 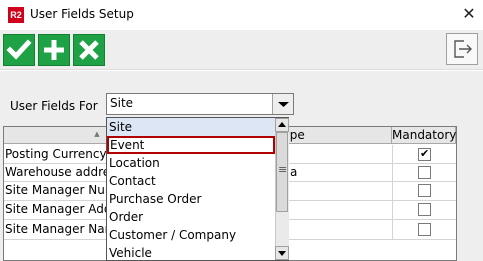 What do you see at coordinates (191, 127) in the screenshot?
I see `dropdown-option-site: Site` at bounding box center [191, 127].